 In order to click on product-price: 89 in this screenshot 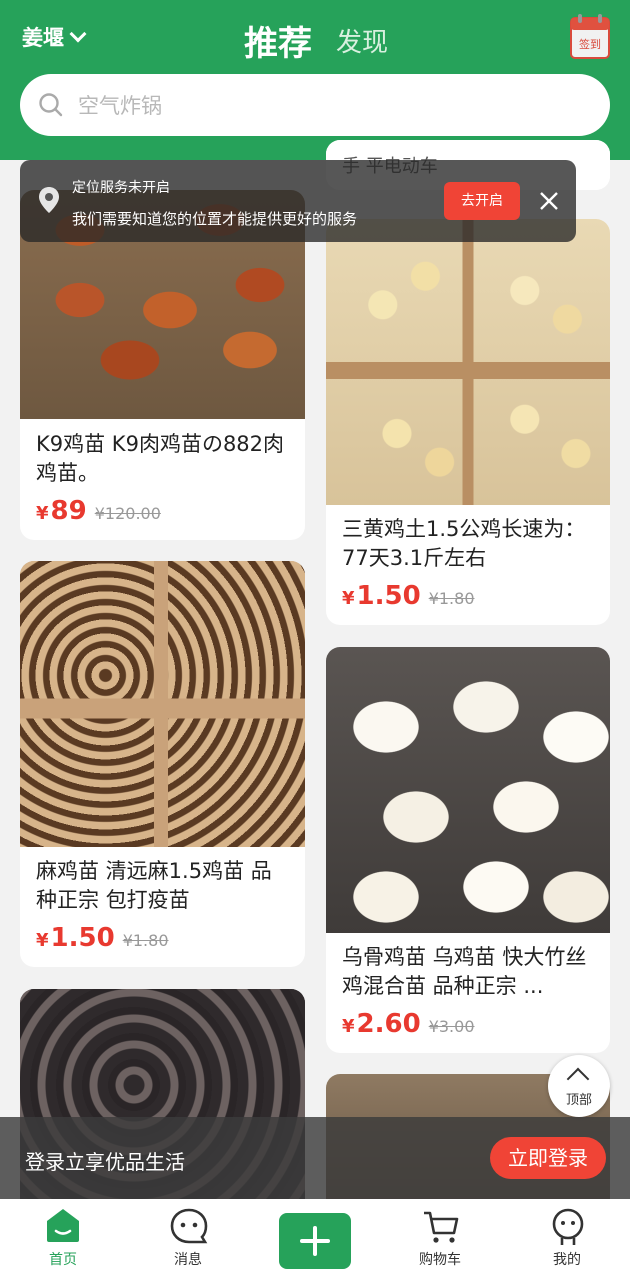, I will do `click(68, 511)`.